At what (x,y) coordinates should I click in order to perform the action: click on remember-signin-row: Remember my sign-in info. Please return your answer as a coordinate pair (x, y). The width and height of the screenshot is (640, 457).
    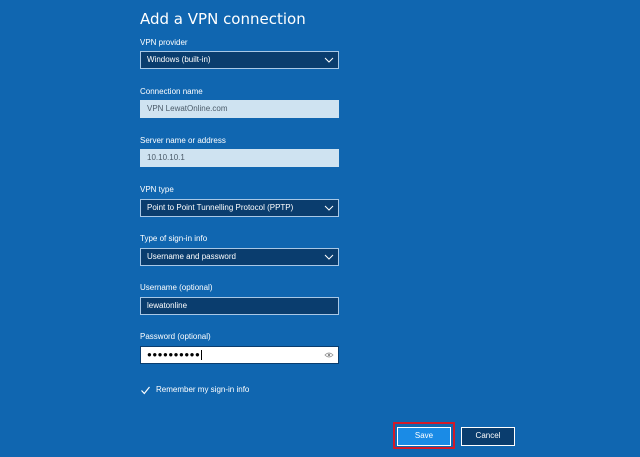
    Looking at the image, I should click on (194, 390).